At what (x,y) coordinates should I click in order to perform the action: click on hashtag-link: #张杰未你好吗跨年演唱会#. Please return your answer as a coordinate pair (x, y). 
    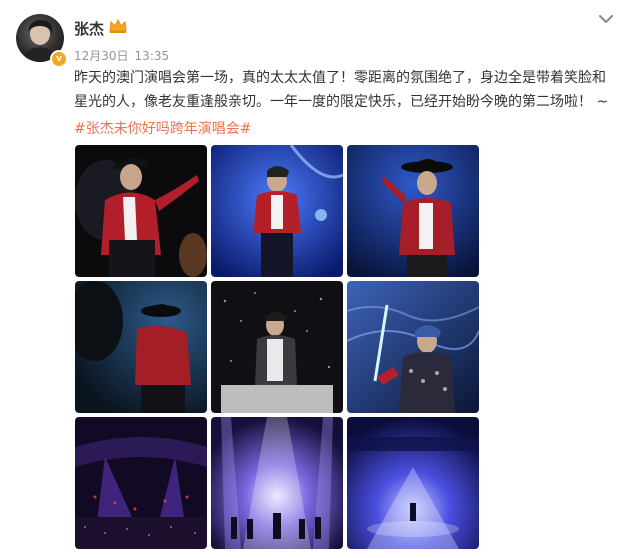
    Looking at the image, I should click on (162, 129).